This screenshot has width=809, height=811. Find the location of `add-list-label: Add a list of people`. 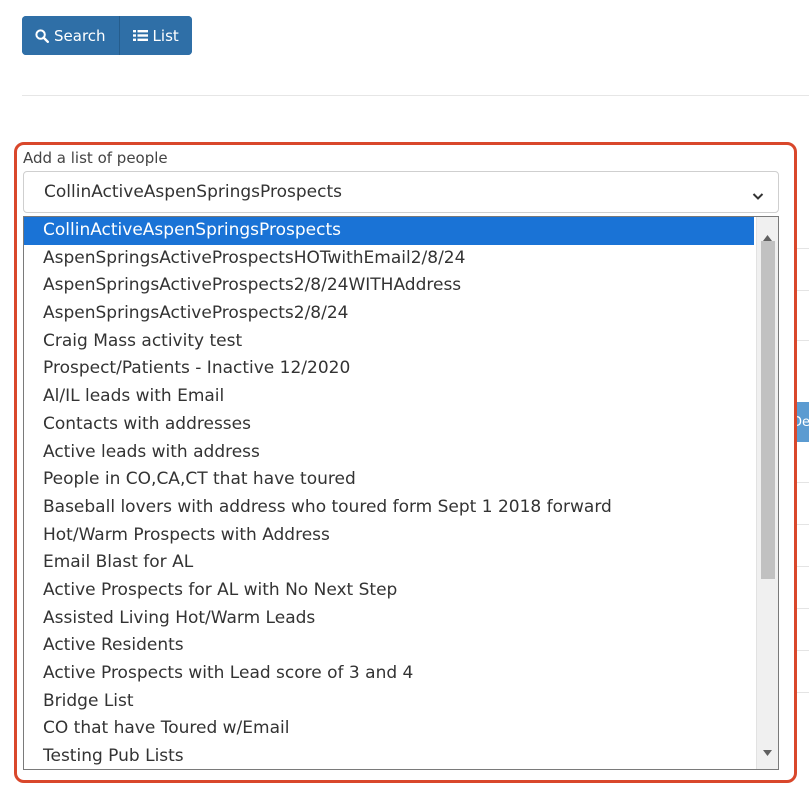

add-list-label: Add a list of people is located at coordinates (95, 158).